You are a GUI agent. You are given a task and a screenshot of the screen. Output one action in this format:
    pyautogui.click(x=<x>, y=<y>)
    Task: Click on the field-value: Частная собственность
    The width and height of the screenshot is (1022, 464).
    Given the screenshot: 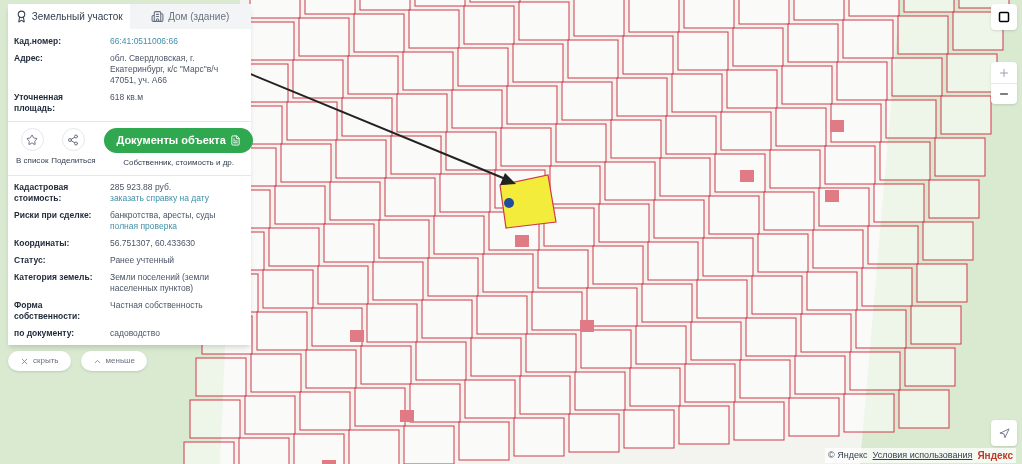 What is the action you would take?
    pyautogui.click(x=156, y=305)
    